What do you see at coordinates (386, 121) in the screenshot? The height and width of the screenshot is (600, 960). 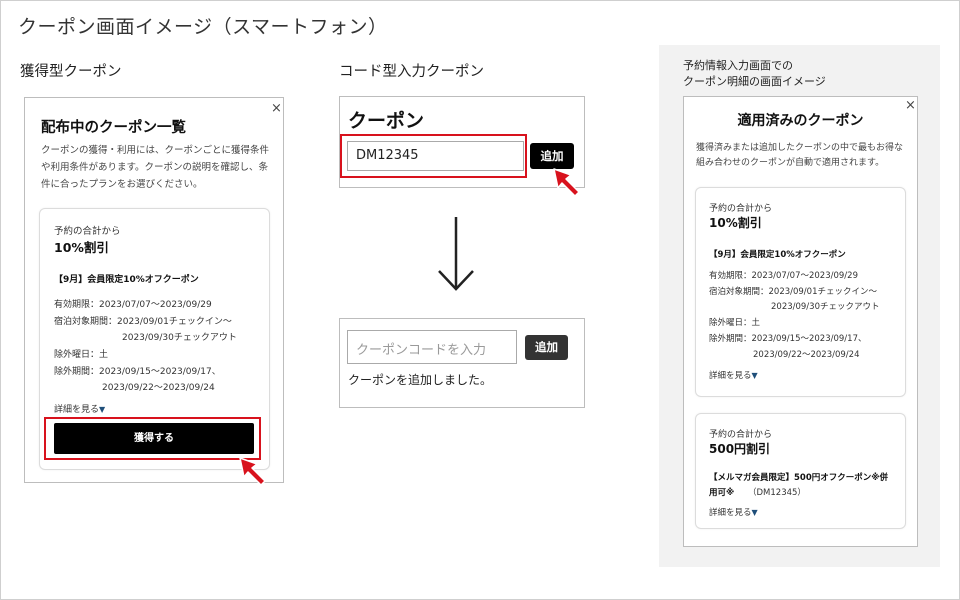 I see `code-panel-heading: クーポン` at bounding box center [386, 121].